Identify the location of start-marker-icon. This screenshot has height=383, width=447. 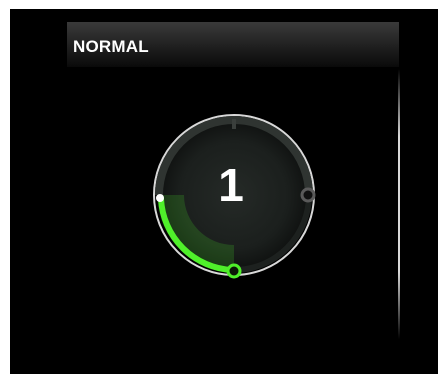
(160, 198).